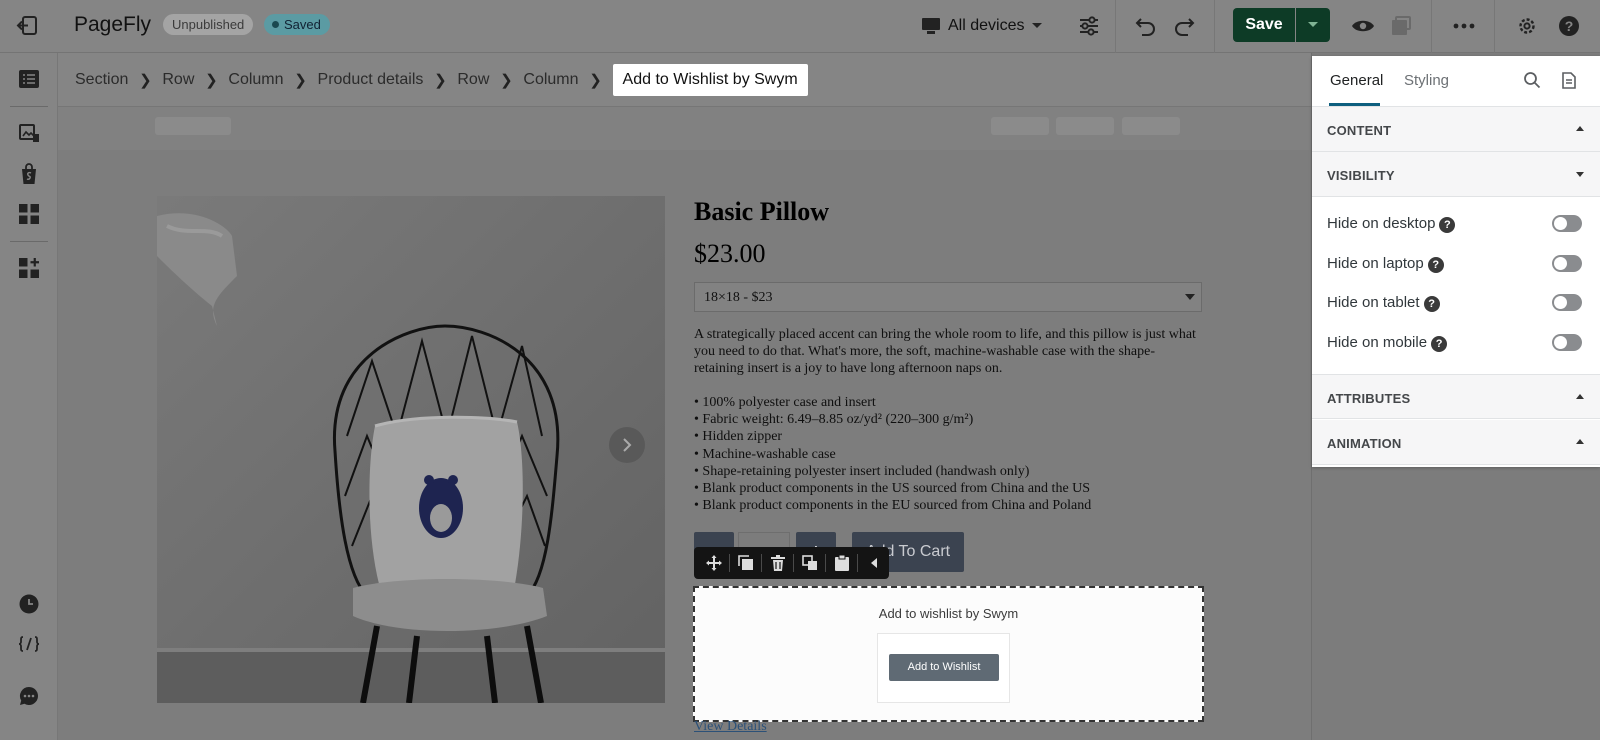 The image size is (1600, 740). I want to click on placeholder-block, so click(1020, 126).